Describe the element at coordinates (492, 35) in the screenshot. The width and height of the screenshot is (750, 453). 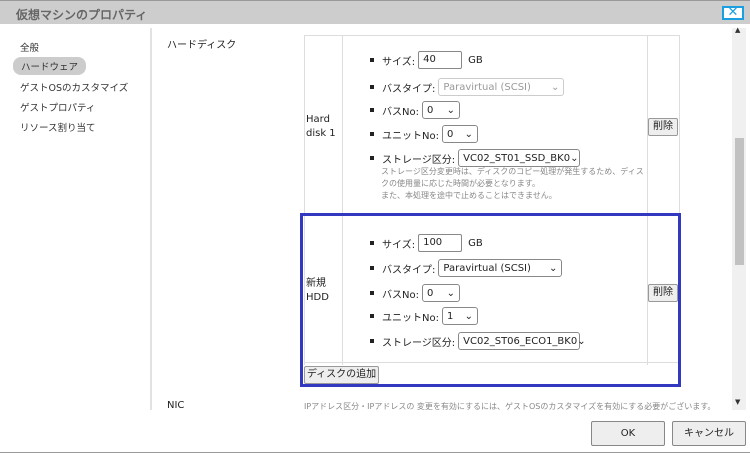
I see `divider` at that location.